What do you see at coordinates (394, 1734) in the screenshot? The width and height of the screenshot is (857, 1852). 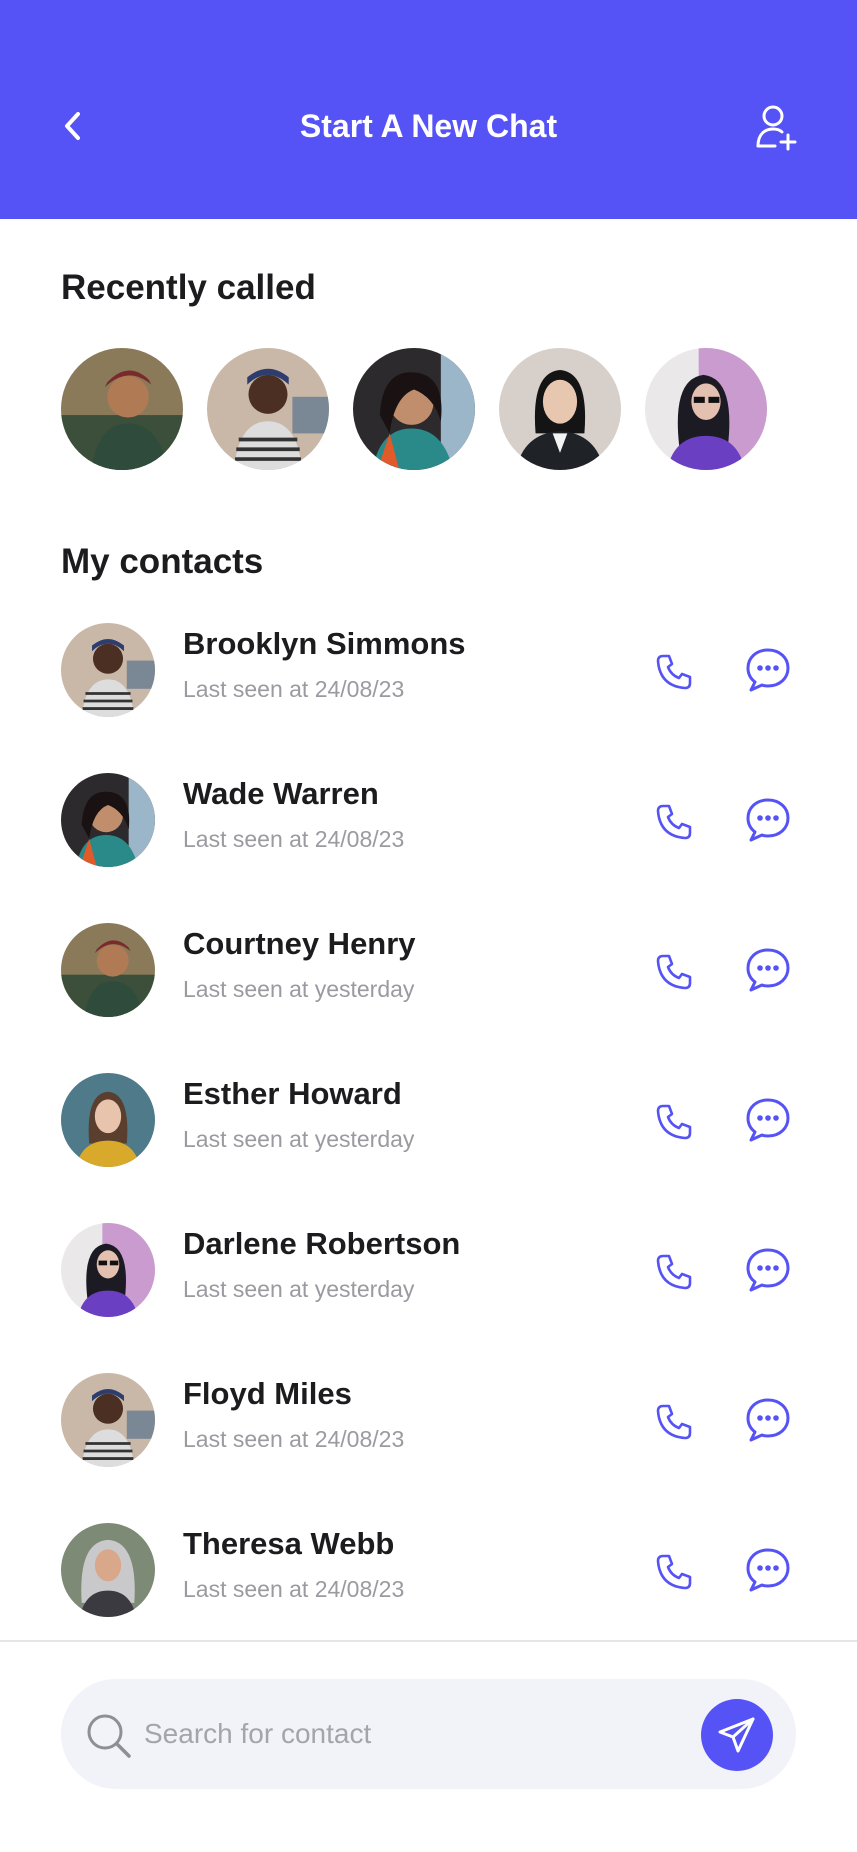 I see `search-input` at bounding box center [394, 1734].